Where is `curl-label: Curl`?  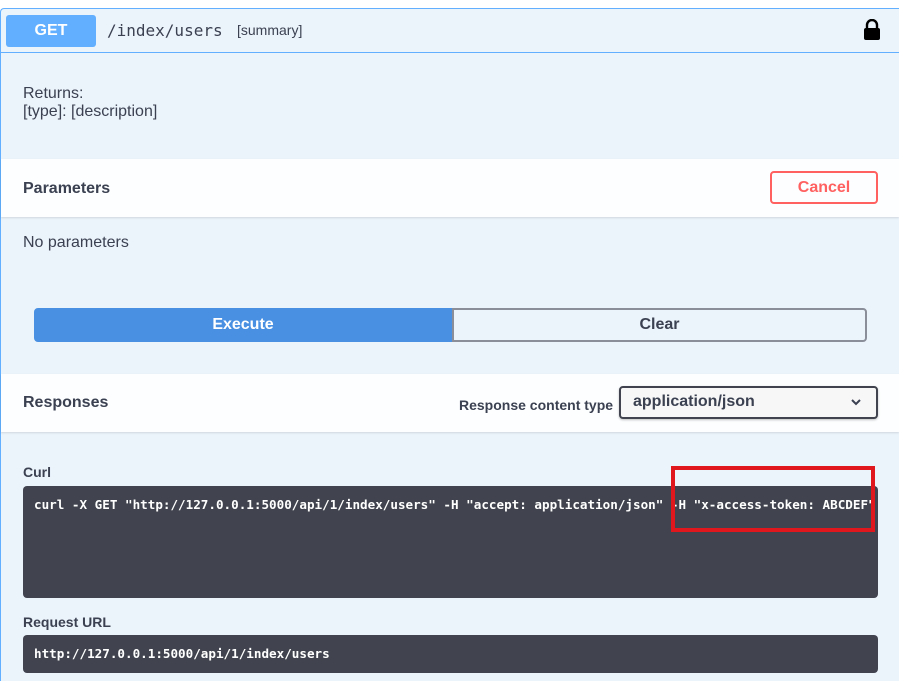 curl-label: Curl is located at coordinates (37, 472).